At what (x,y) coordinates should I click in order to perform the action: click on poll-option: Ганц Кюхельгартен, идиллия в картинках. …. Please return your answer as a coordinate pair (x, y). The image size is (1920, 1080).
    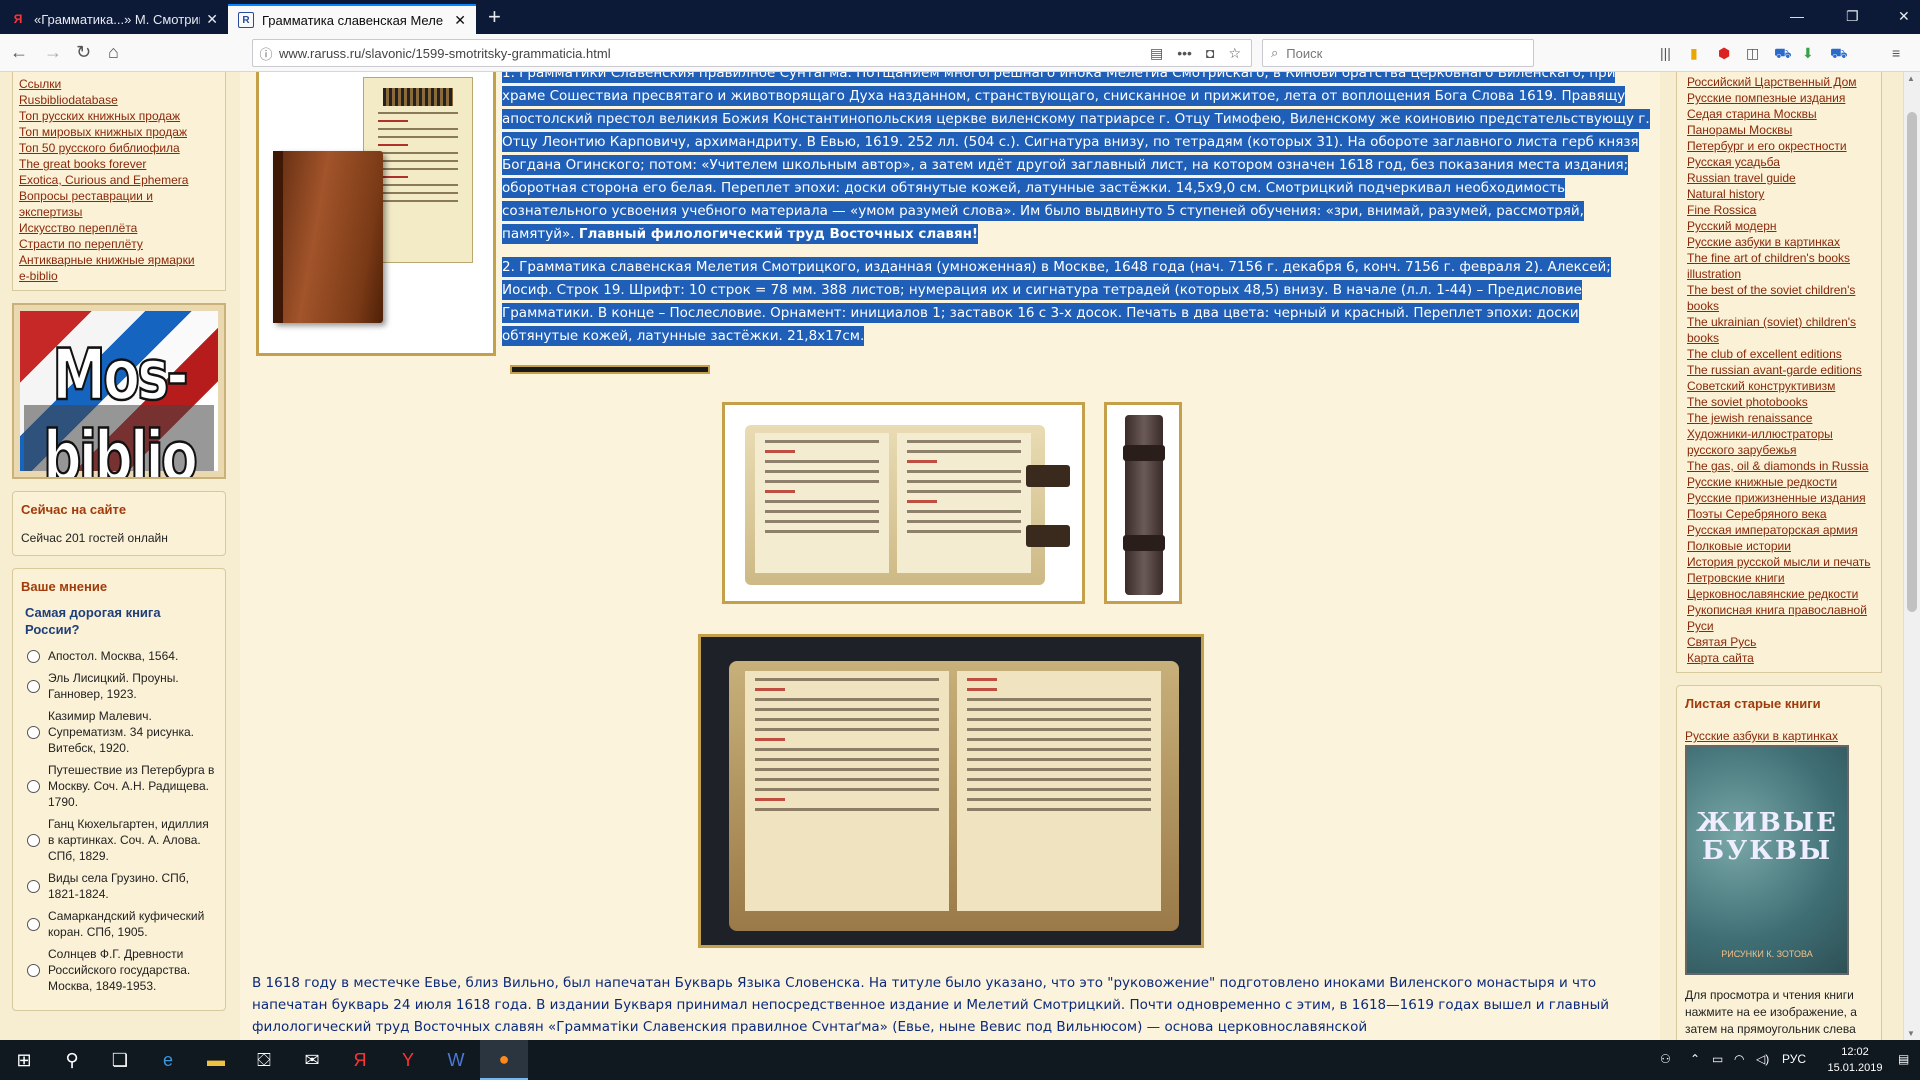
    Looking at the image, I should click on (119, 840).